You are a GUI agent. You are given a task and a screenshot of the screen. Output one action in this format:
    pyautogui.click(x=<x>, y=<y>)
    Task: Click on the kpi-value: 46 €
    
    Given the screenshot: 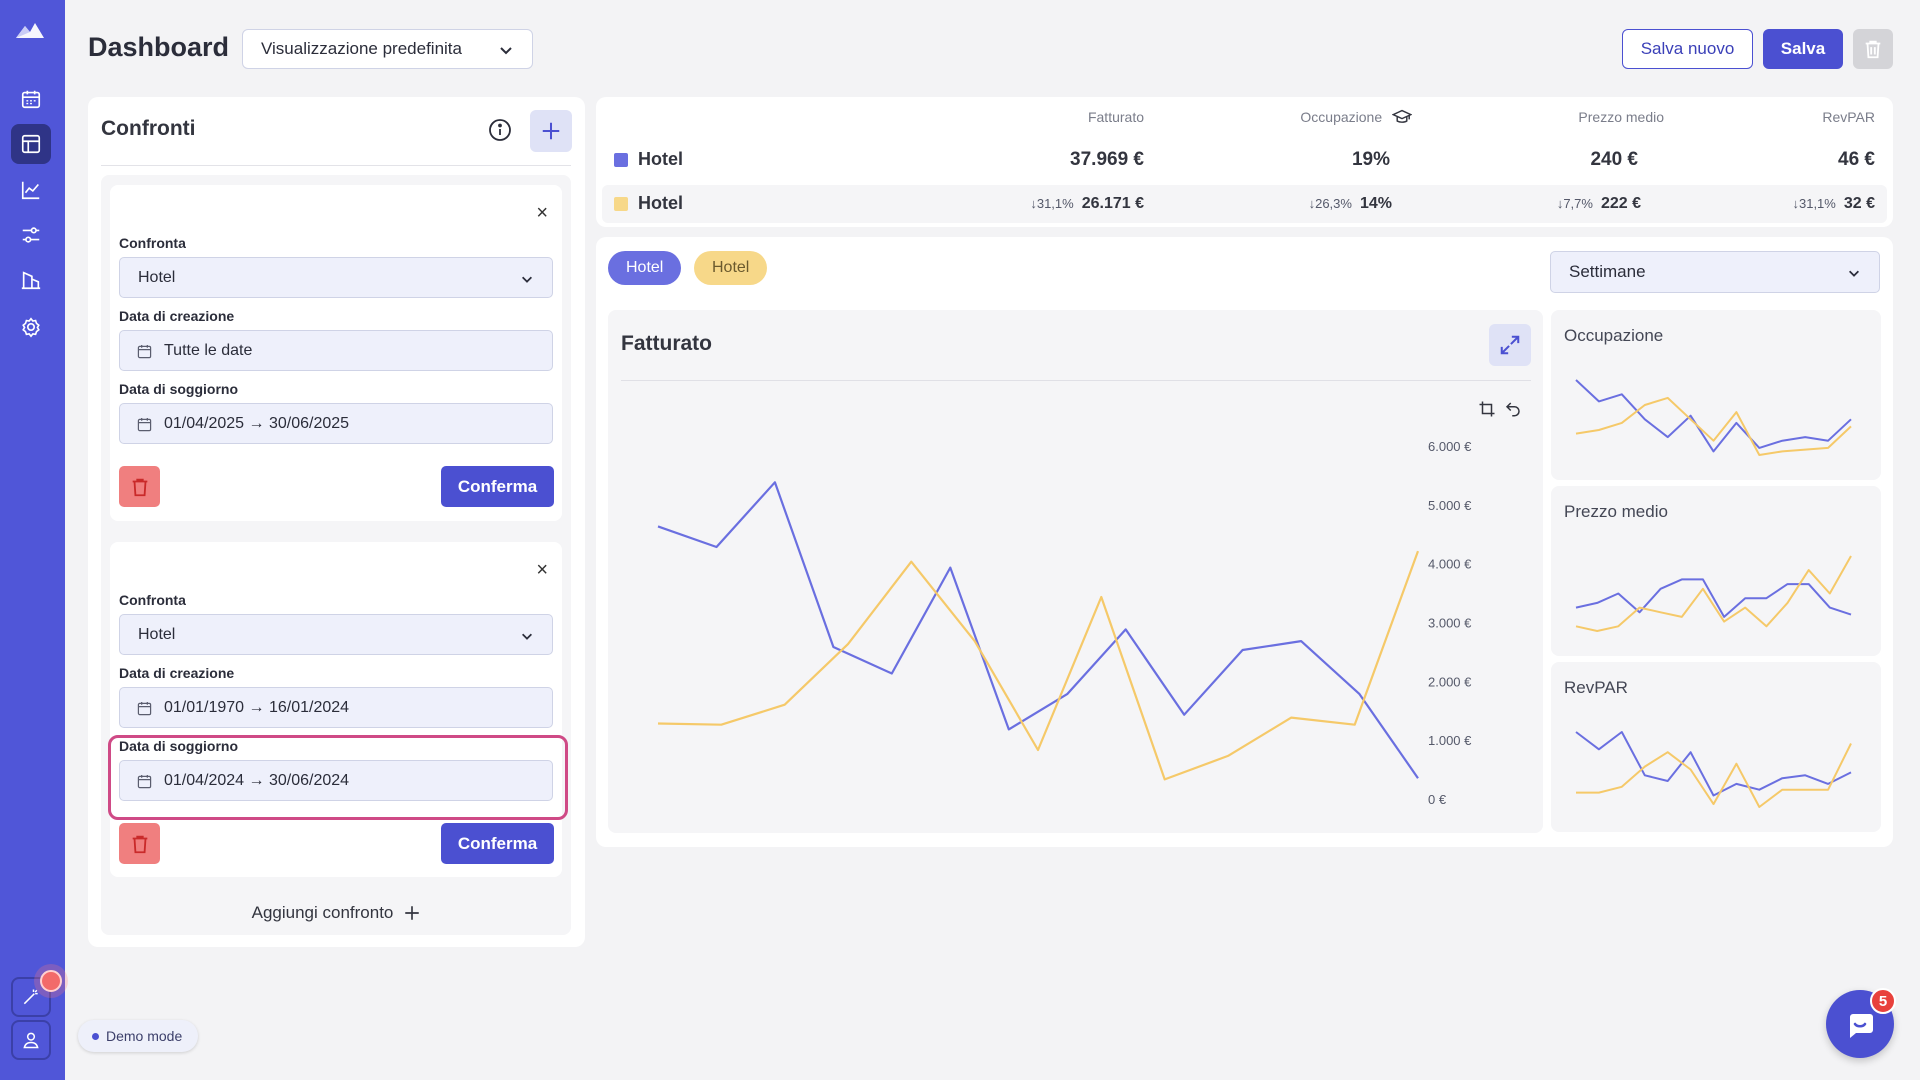 What is the action you would take?
    pyautogui.click(x=1856, y=159)
    